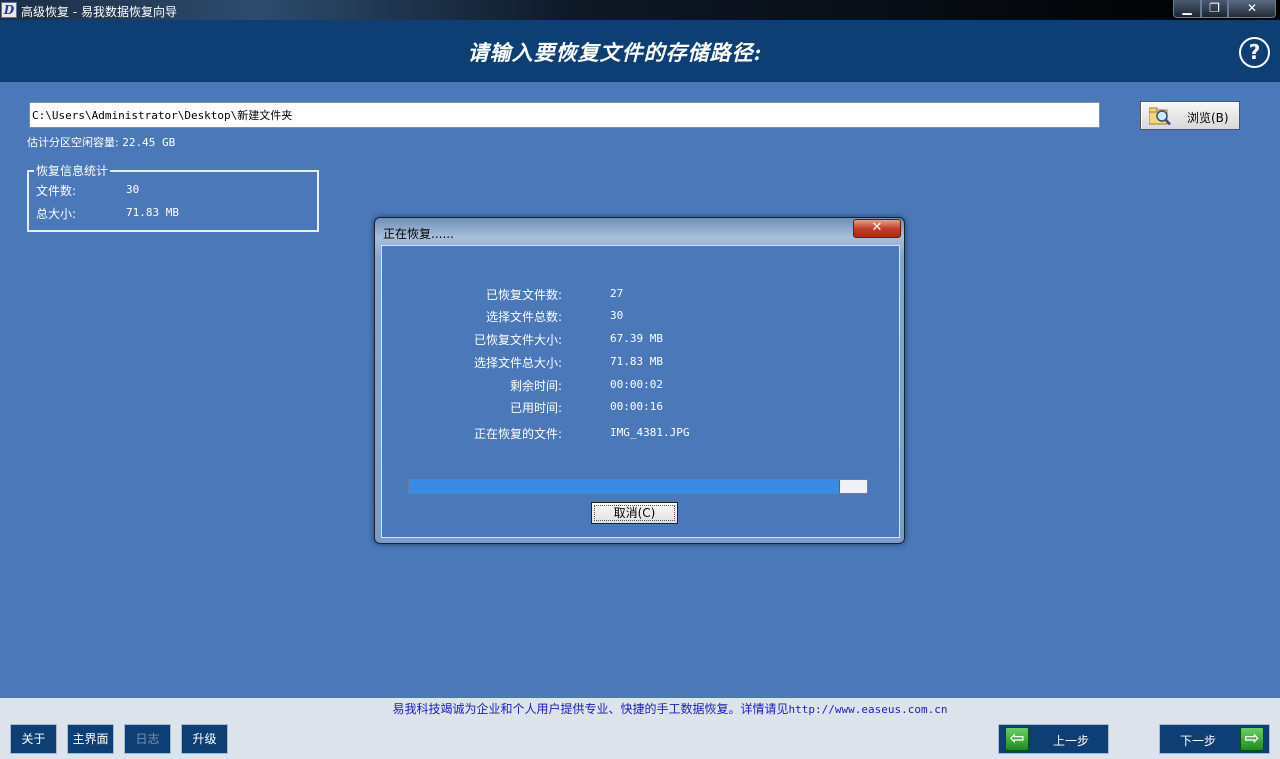 This screenshot has width=1280, height=759. I want to click on recovered-size-label: 已恢复文件大小:, so click(517, 340).